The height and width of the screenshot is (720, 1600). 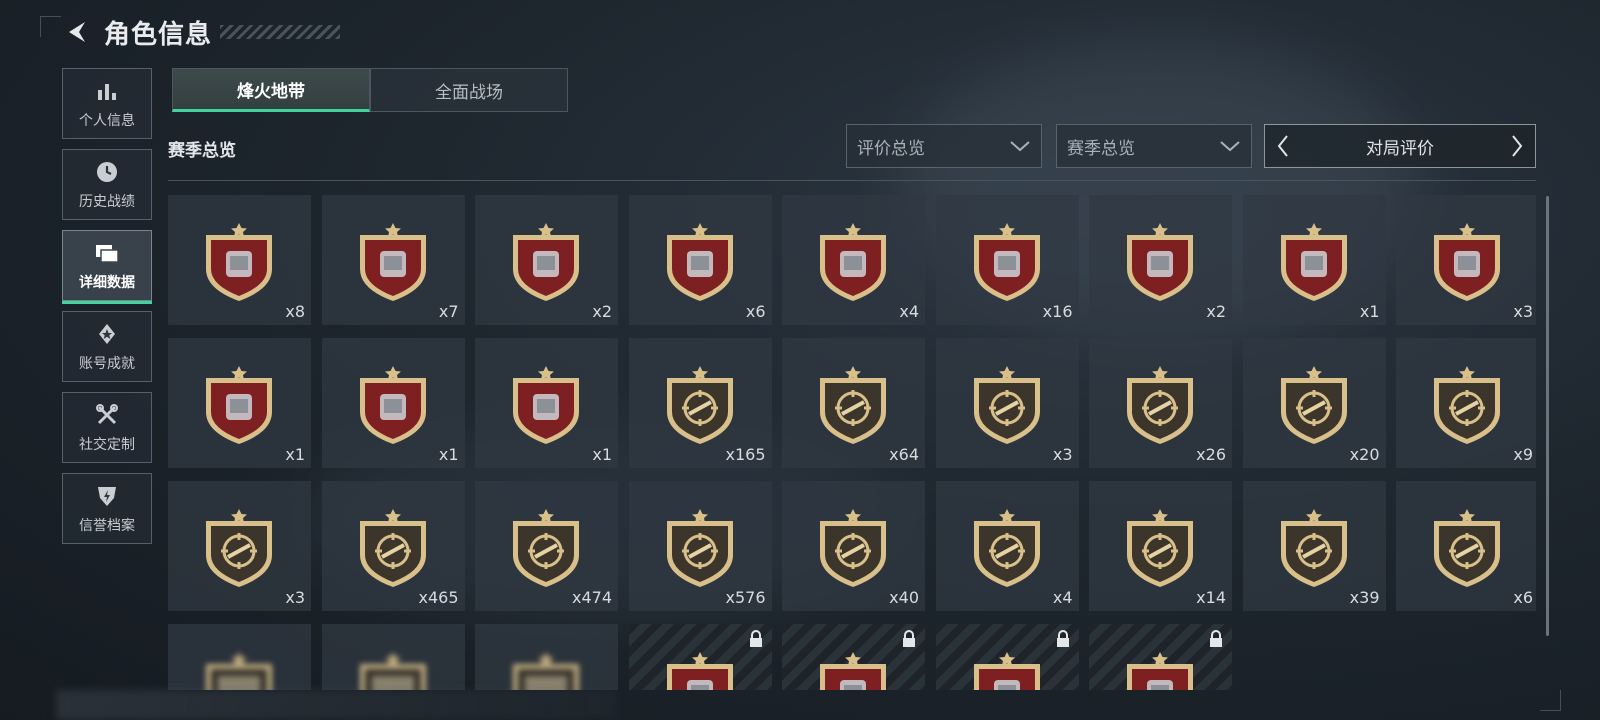 I want to click on back-arrow-icon, so click(x=77, y=32).